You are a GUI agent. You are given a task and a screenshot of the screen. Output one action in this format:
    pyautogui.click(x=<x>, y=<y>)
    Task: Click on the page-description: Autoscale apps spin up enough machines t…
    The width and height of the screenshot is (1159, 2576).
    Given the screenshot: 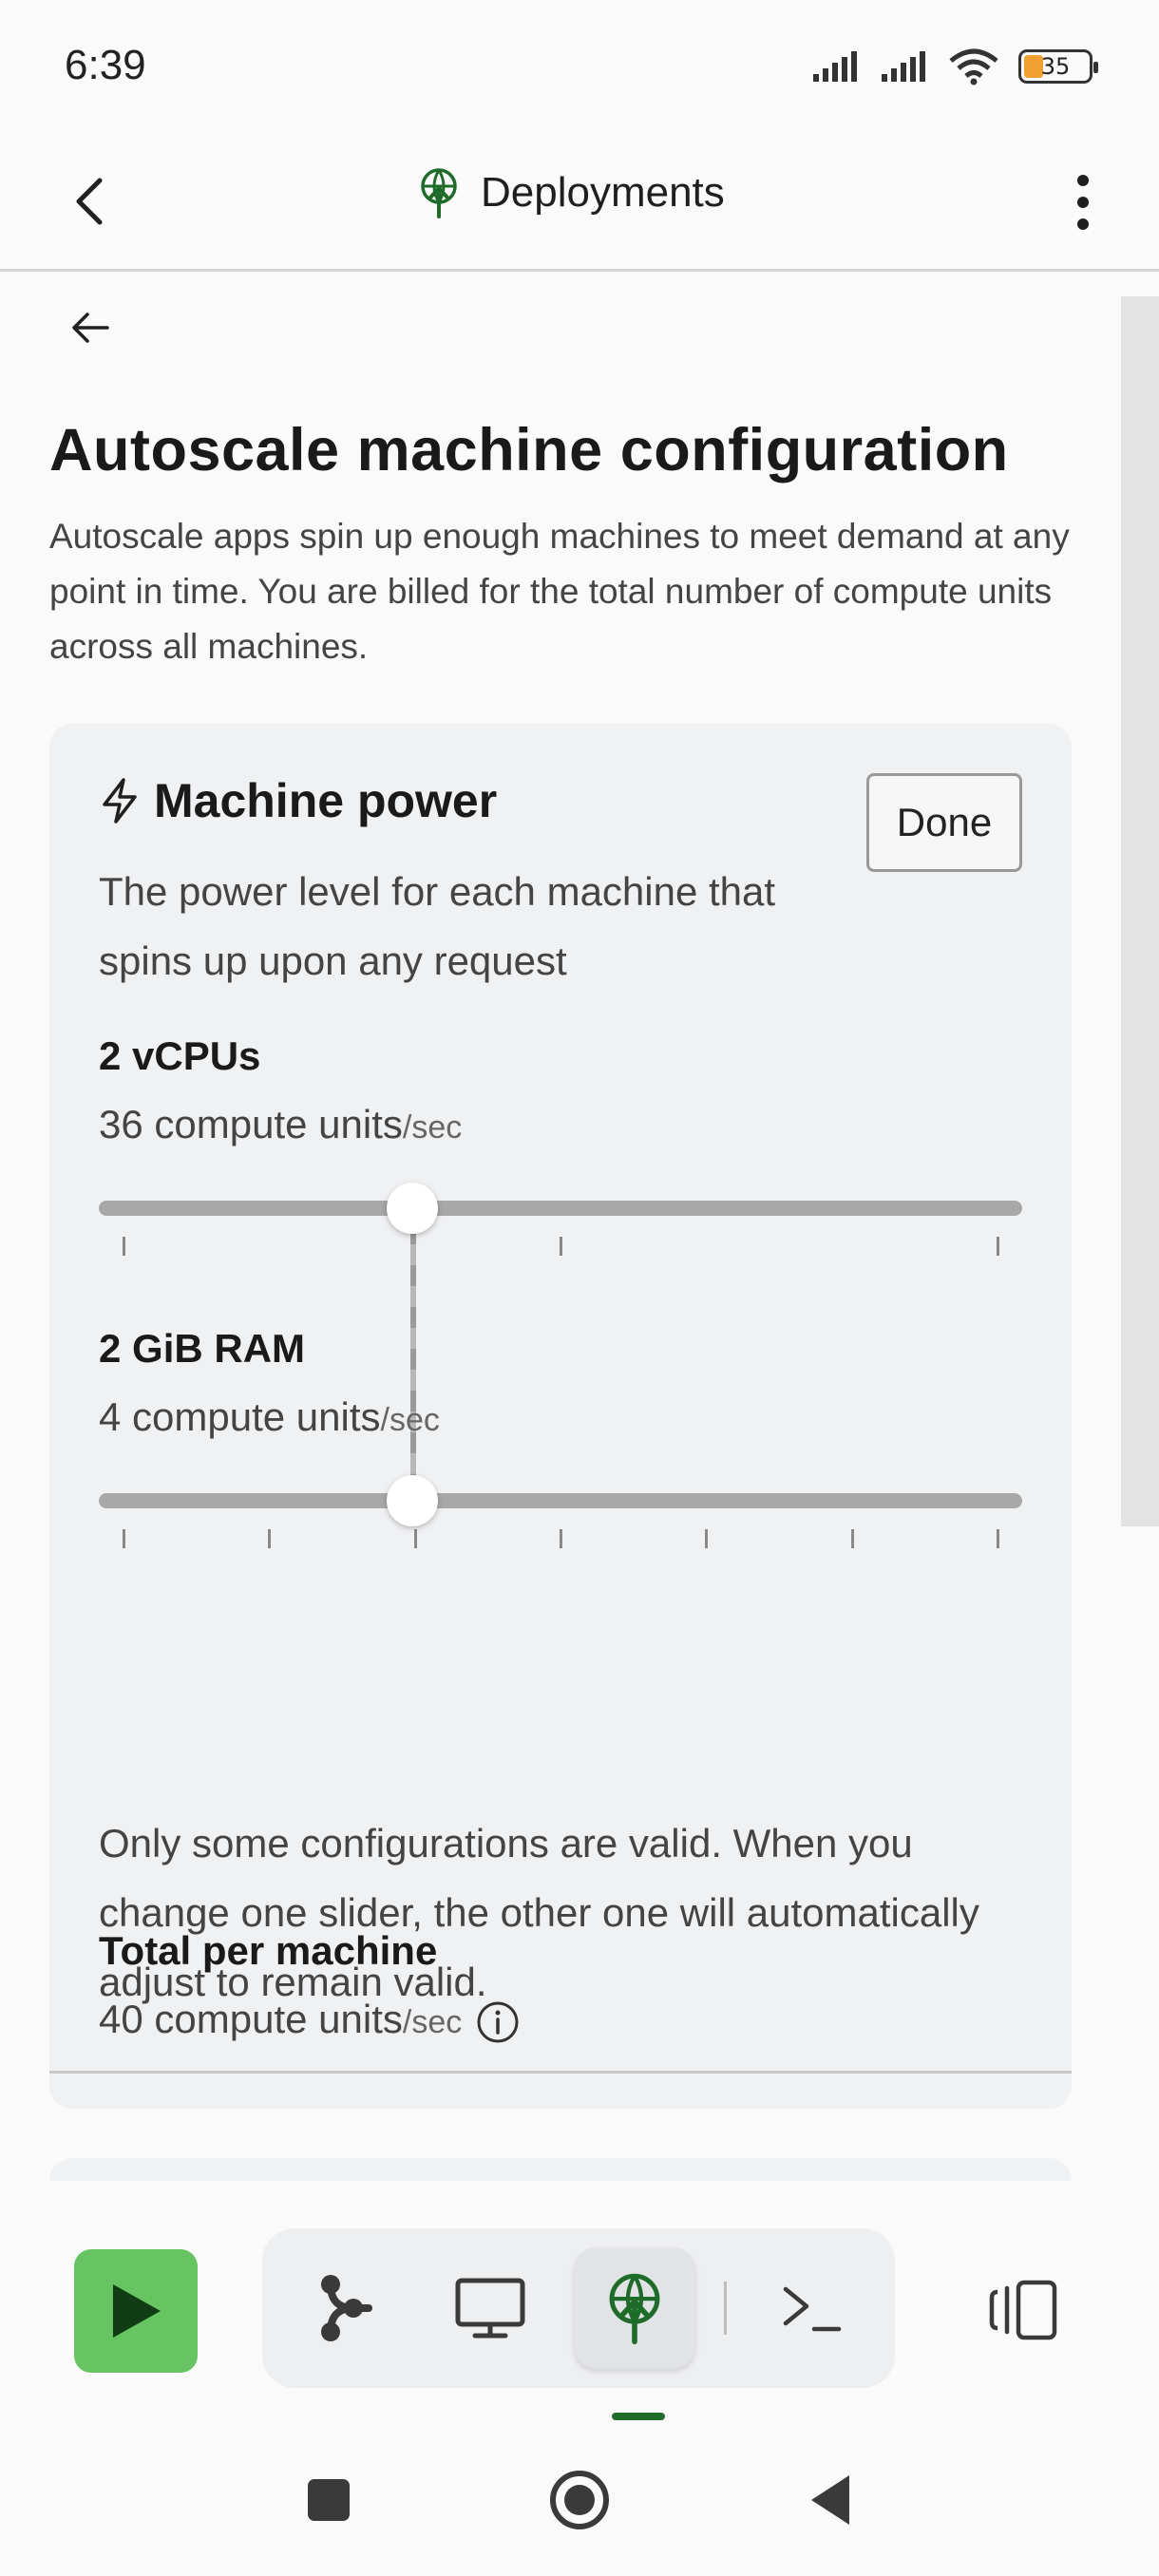 What is the action you would take?
    pyautogui.click(x=559, y=591)
    